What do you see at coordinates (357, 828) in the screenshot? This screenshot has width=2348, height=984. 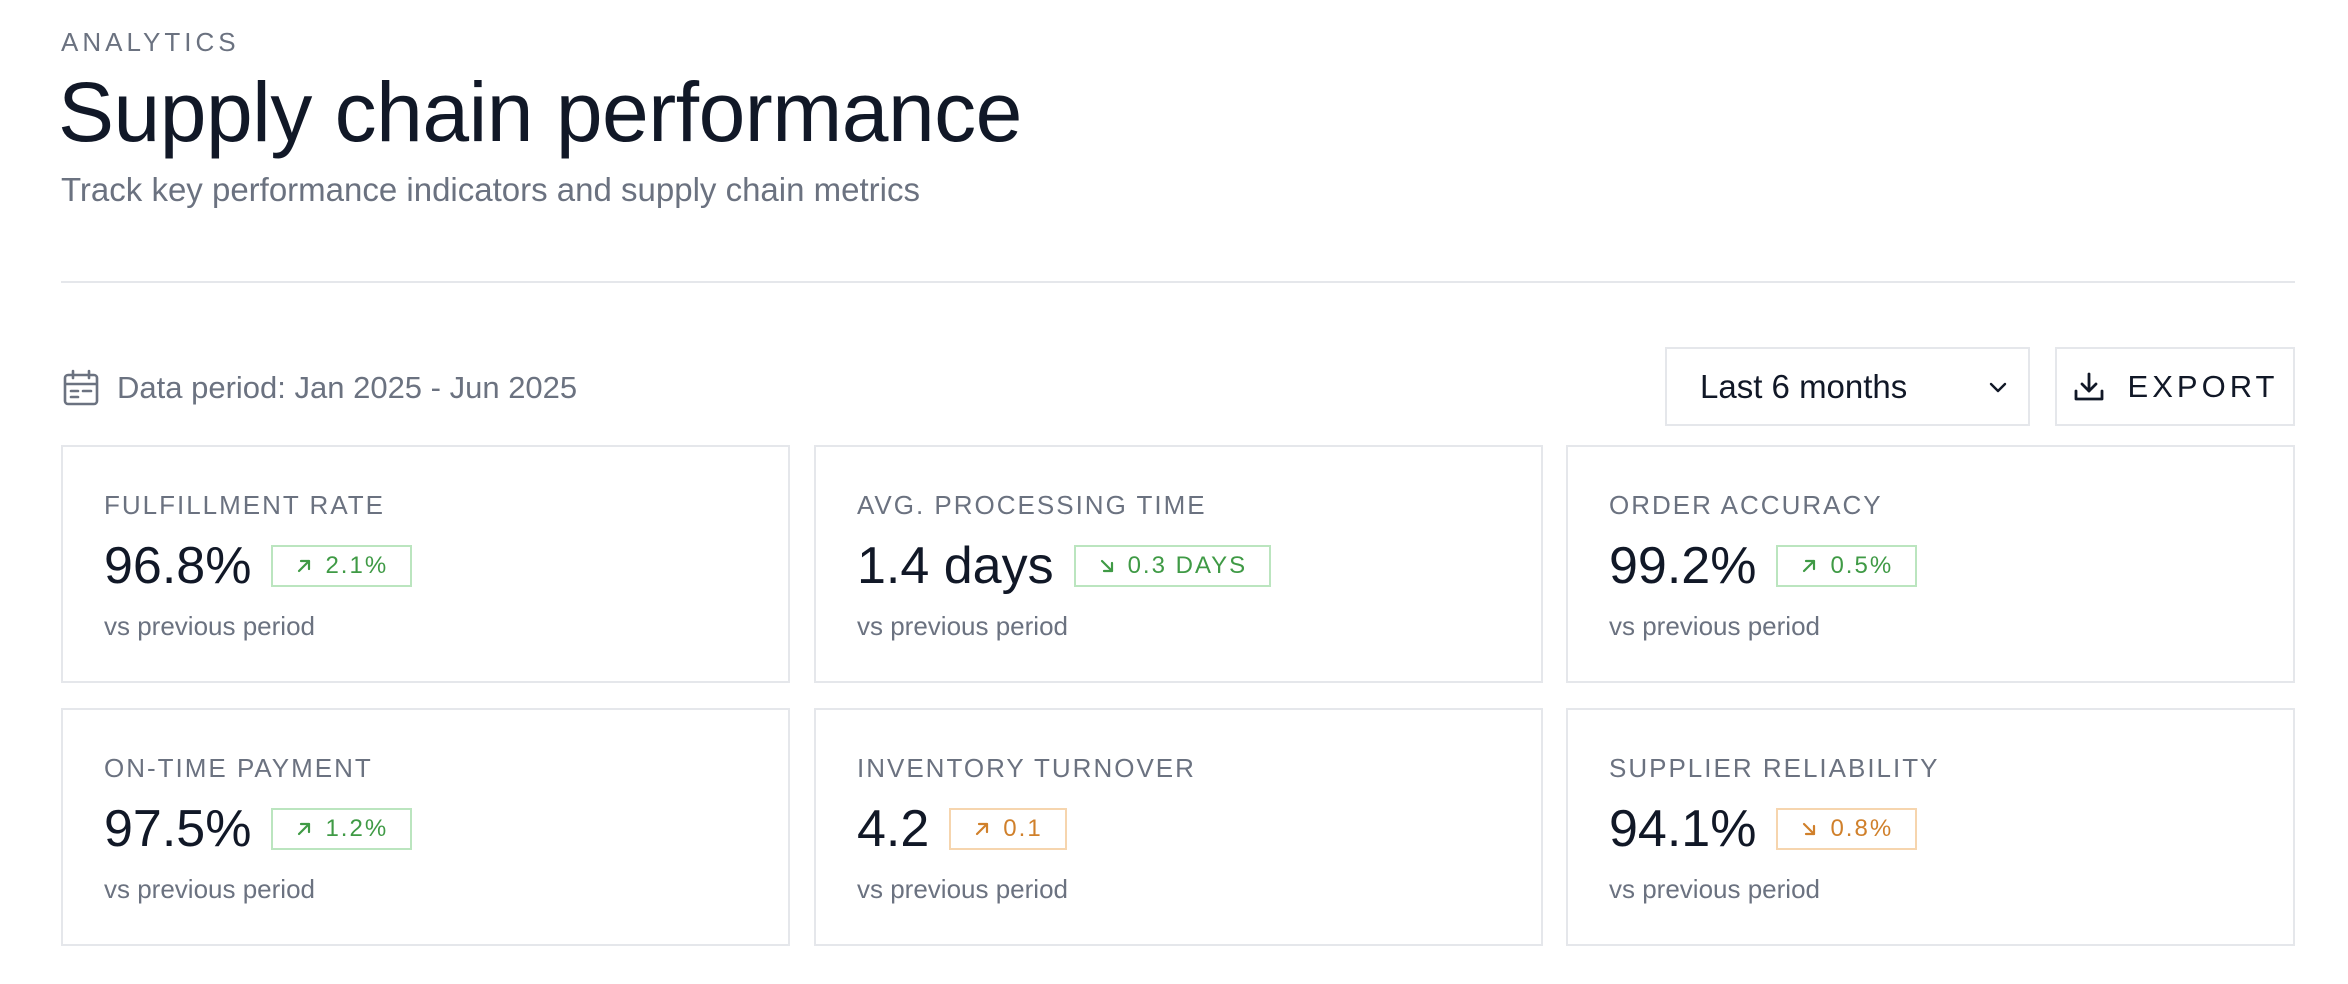 I see `change-value: 1.2%` at bounding box center [357, 828].